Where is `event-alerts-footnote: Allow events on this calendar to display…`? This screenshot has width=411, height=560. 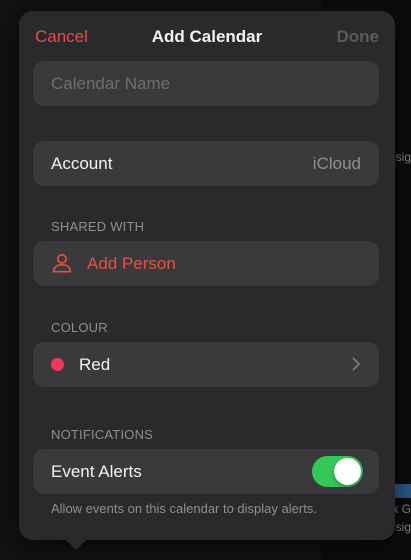
event-alerts-footnote: Allow events on this calendar to display… is located at coordinates (184, 508).